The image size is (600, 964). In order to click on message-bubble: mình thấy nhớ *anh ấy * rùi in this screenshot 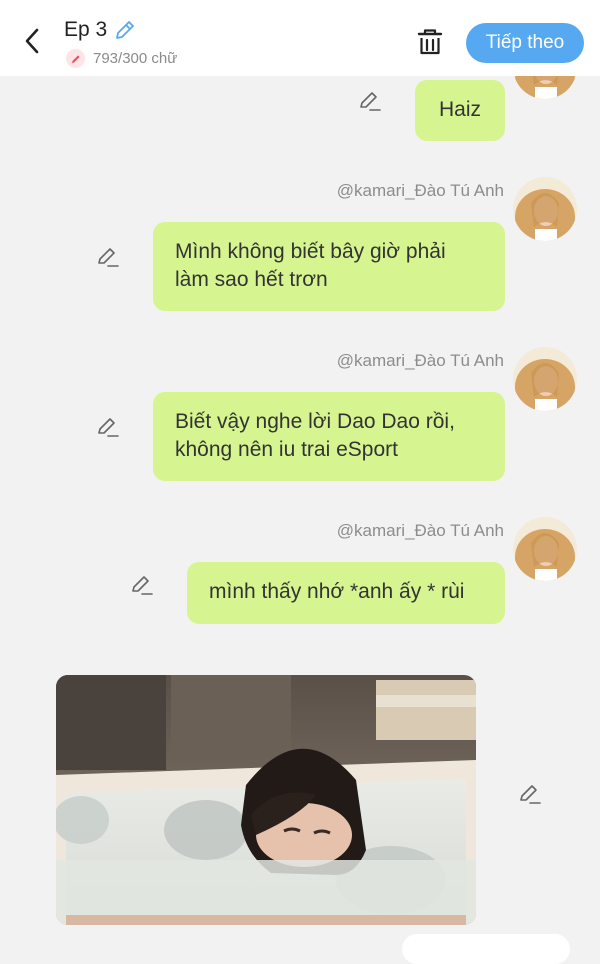, I will do `click(346, 593)`.